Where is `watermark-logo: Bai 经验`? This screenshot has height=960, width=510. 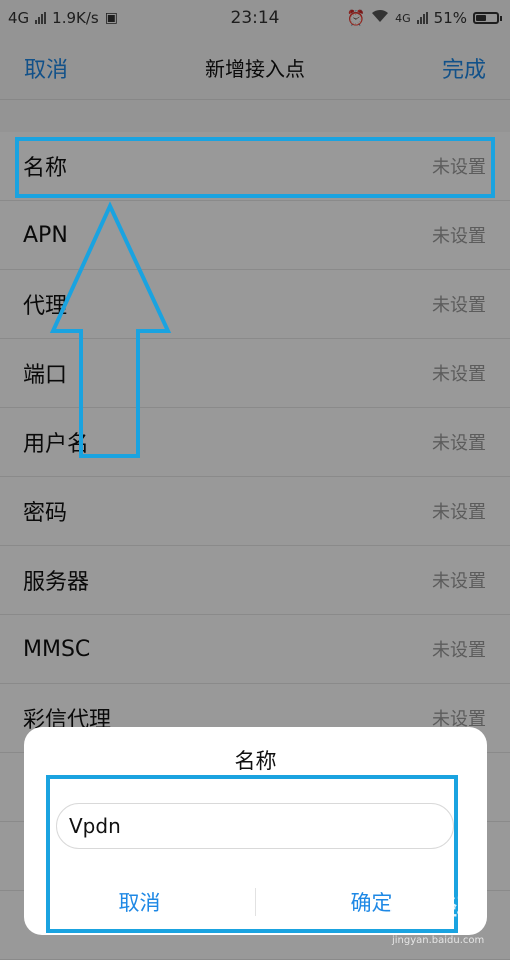 watermark-logo: Bai 经验 is located at coordinates (433, 908).